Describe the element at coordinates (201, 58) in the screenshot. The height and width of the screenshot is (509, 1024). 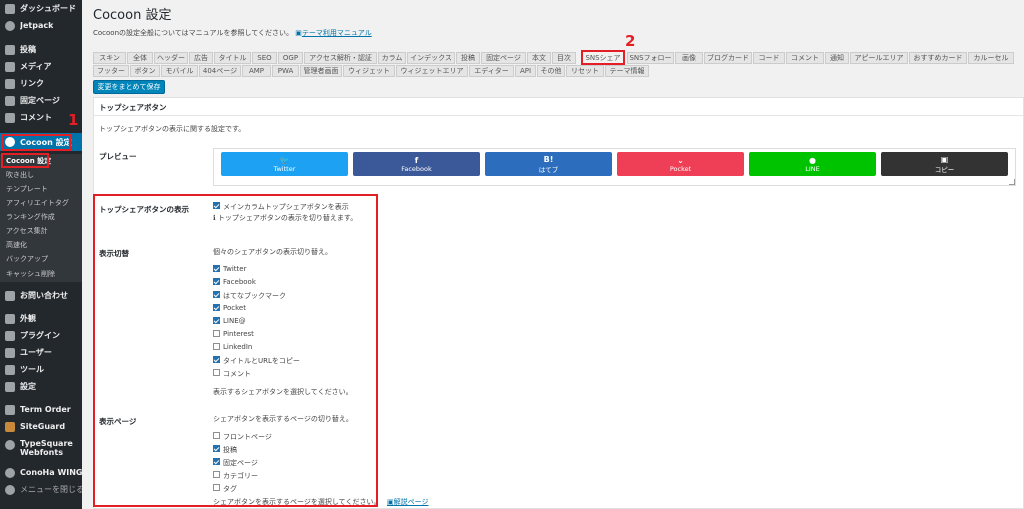
I see `tab-ads: 広告` at that location.